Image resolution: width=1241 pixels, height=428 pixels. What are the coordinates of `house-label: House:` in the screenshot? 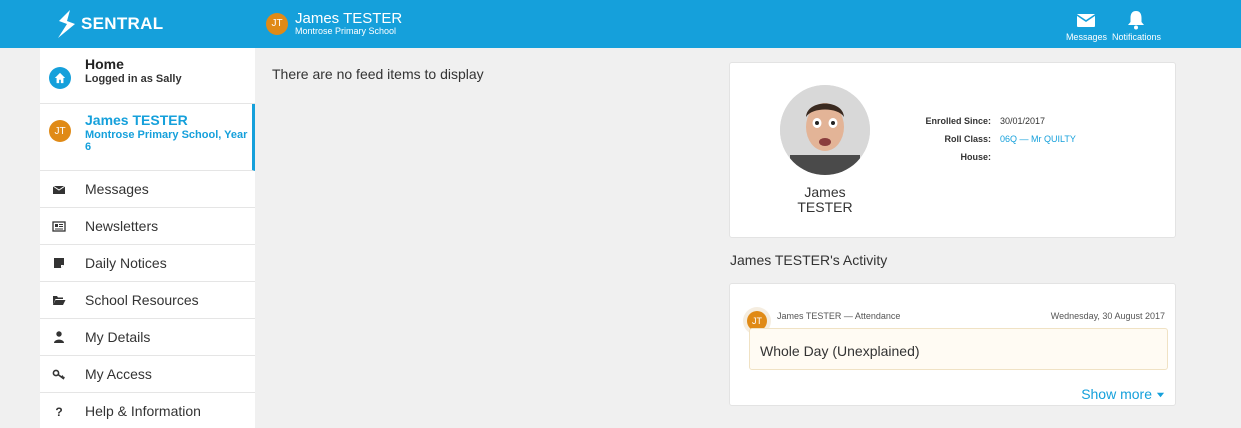 It's located at (975, 157).